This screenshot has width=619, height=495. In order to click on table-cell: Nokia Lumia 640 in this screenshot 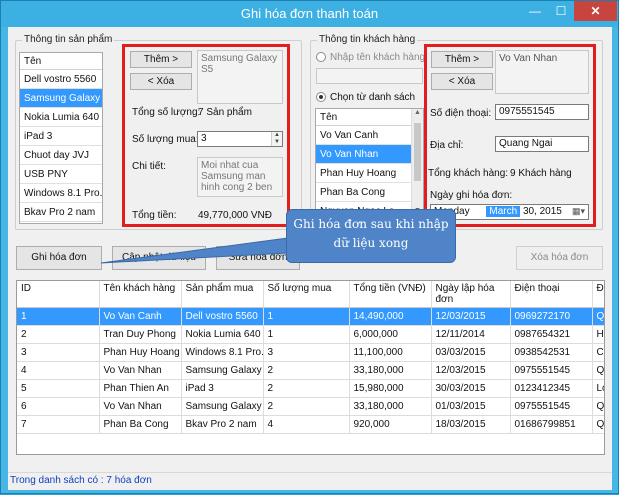, I will do `click(222, 334)`.